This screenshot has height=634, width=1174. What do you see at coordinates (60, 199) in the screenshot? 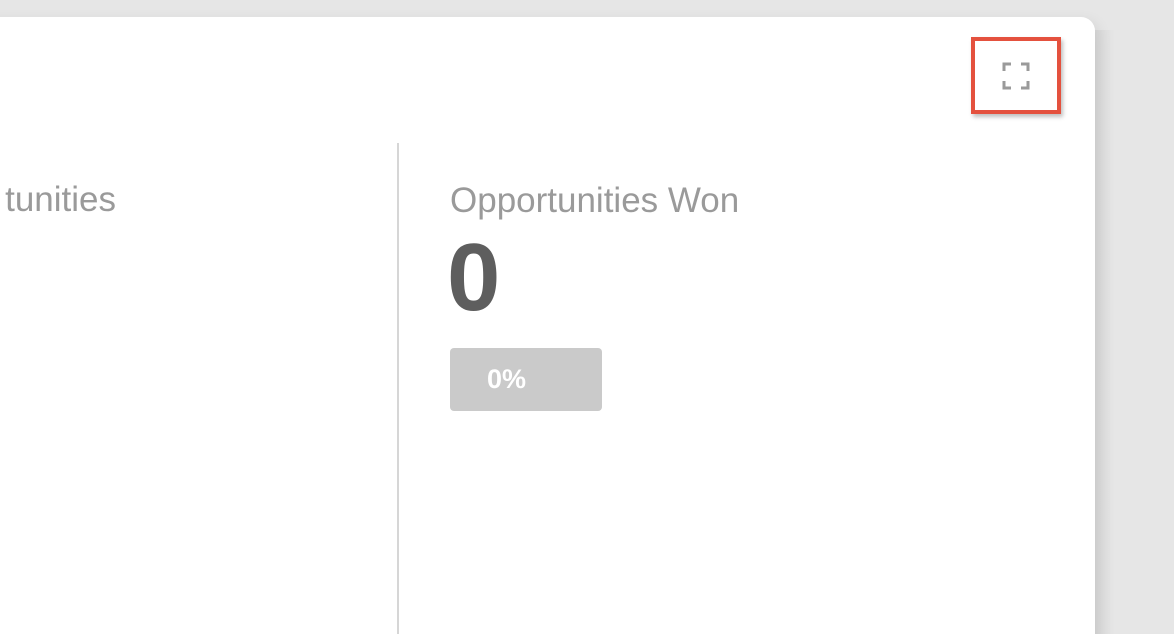
I see `opportunities-title: tunities` at bounding box center [60, 199].